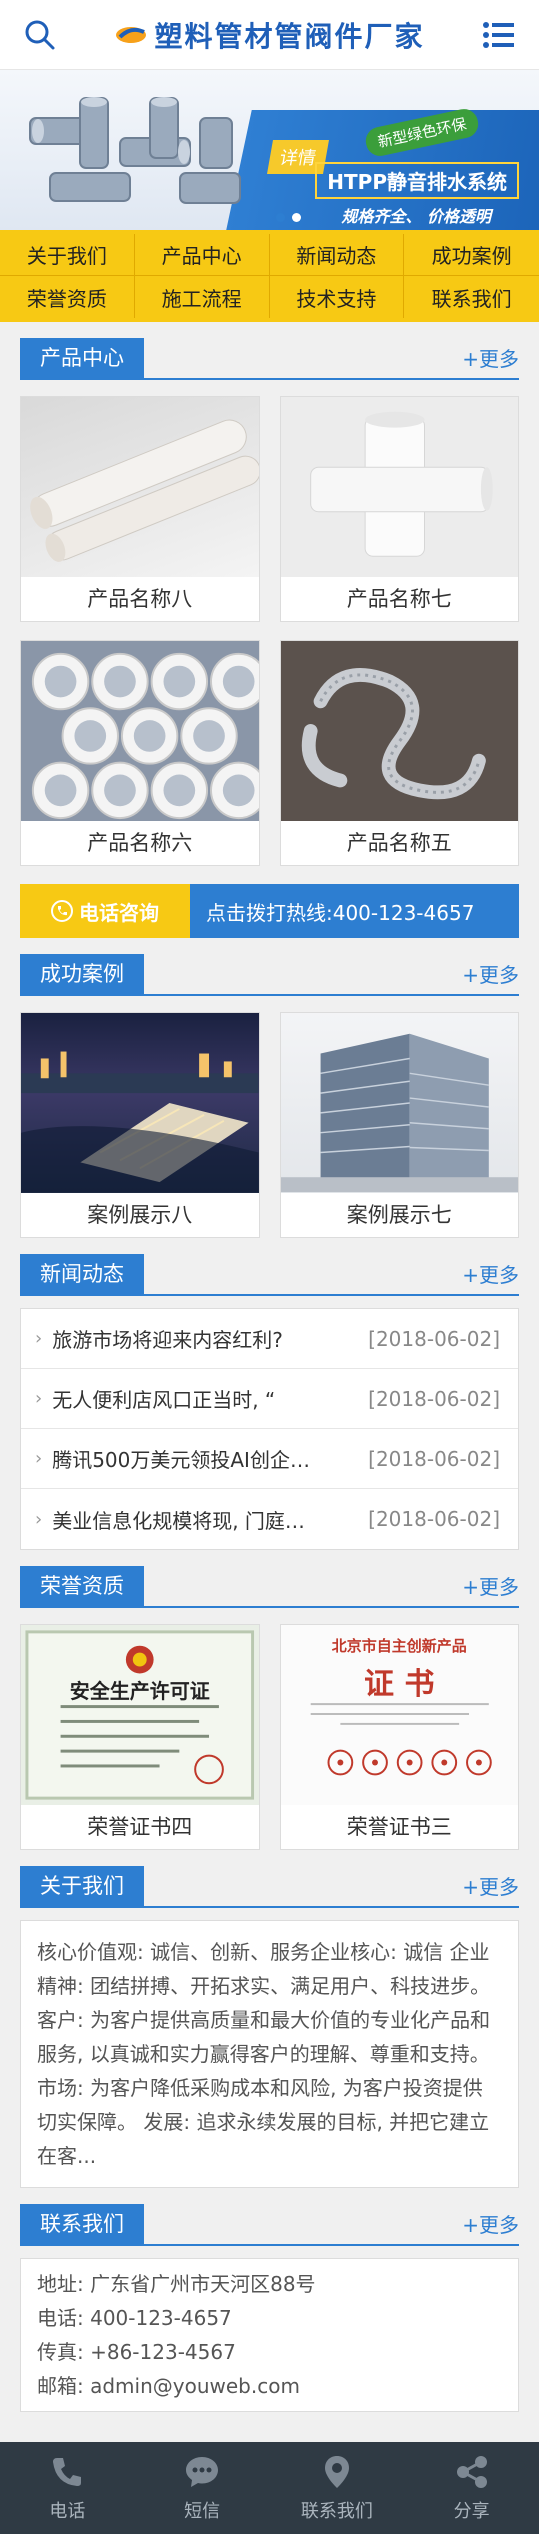 The image size is (539, 2534). Describe the element at coordinates (40, 35) in the screenshot. I see `search-icon` at that location.